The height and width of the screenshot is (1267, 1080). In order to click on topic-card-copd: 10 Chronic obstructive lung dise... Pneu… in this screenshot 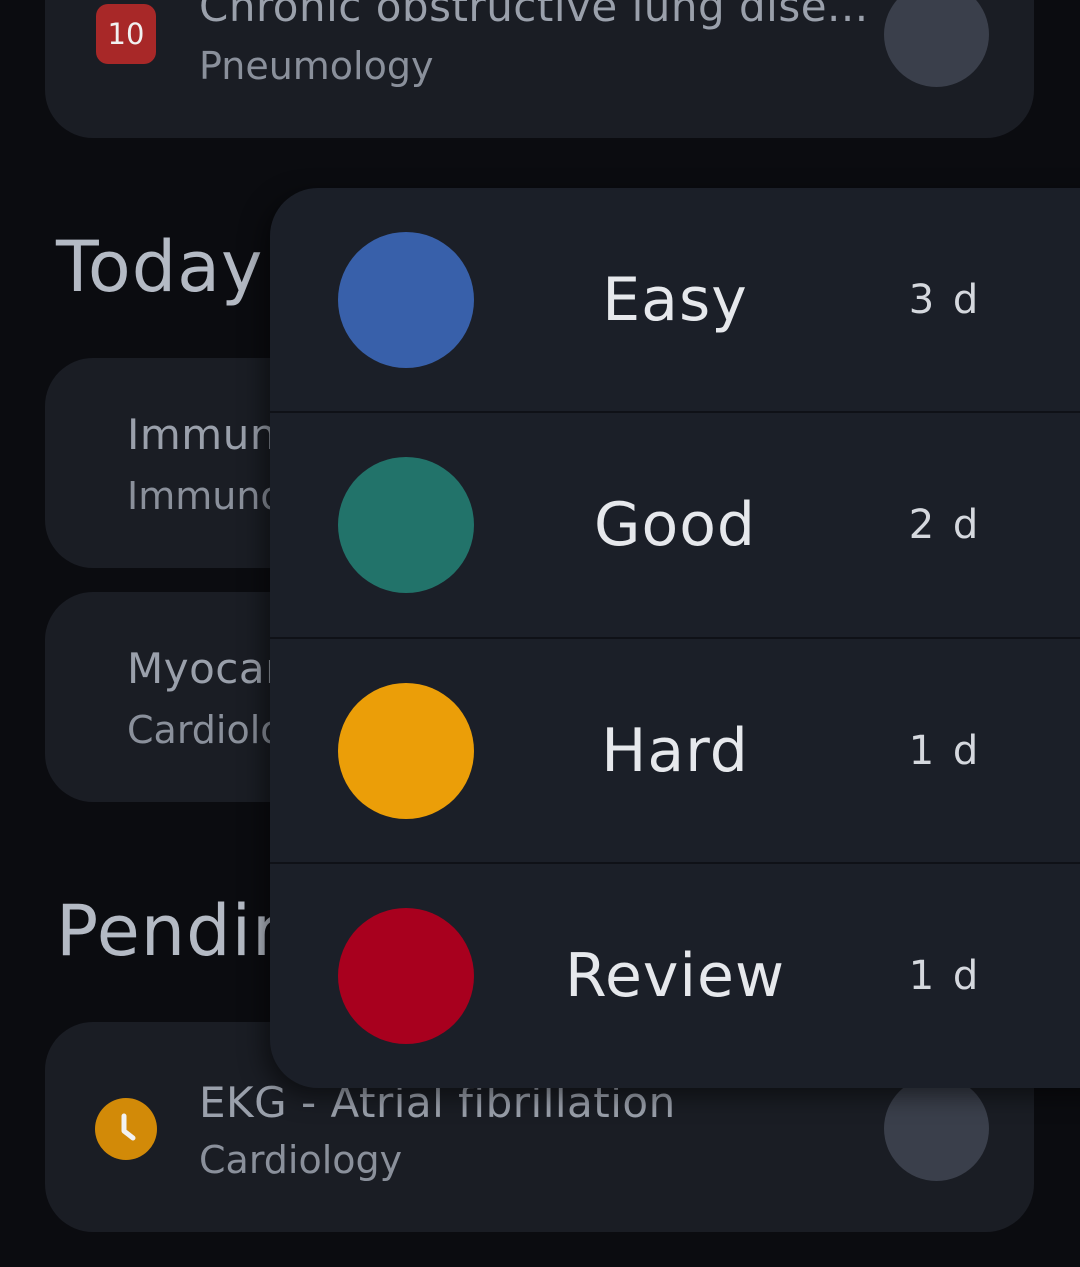, I will do `click(539, 69)`.